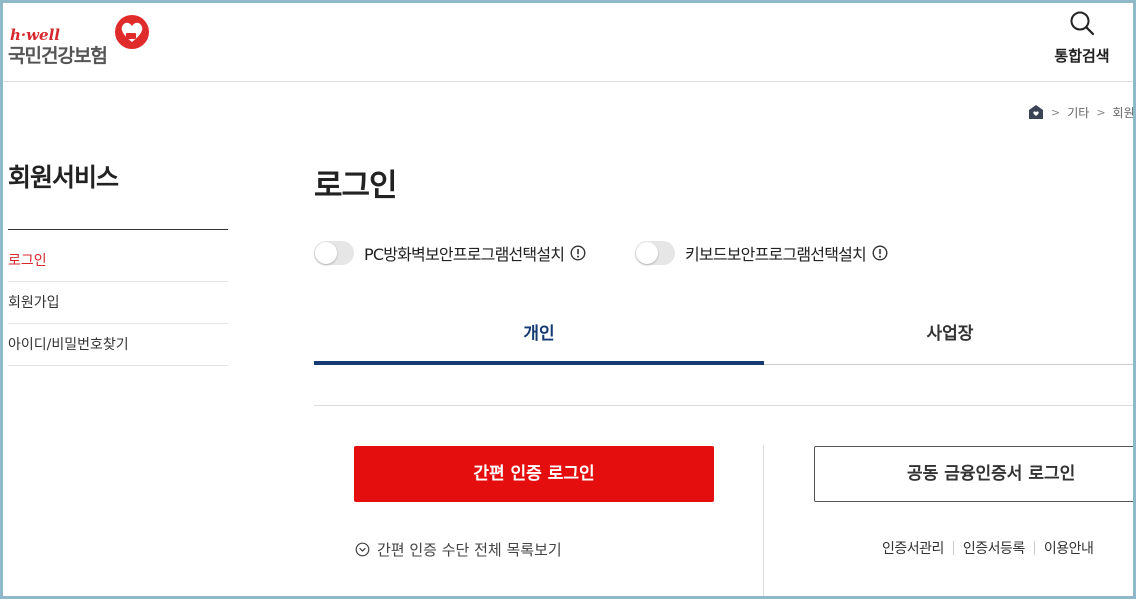 This screenshot has width=1136, height=599. What do you see at coordinates (118, 229) in the screenshot?
I see `sidebar-divider` at bounding box center [118, 229].